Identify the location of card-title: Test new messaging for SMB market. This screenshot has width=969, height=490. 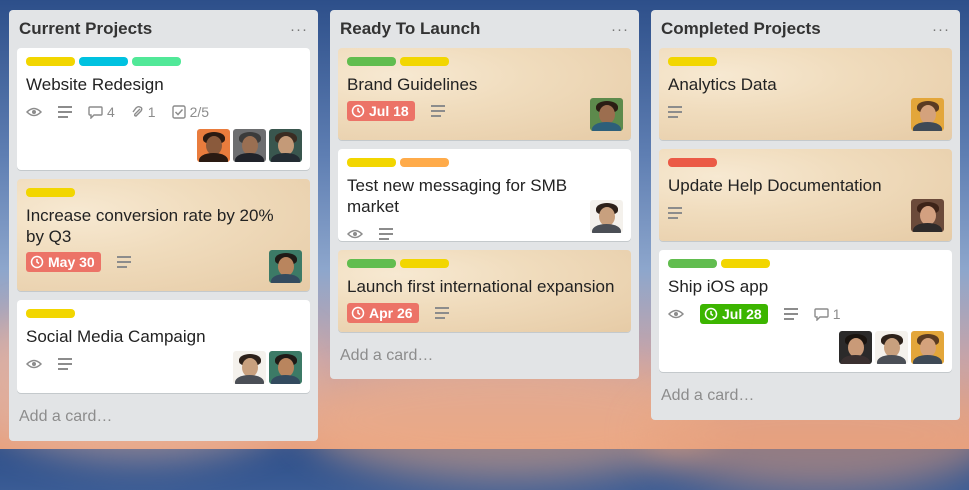
(457, 196).